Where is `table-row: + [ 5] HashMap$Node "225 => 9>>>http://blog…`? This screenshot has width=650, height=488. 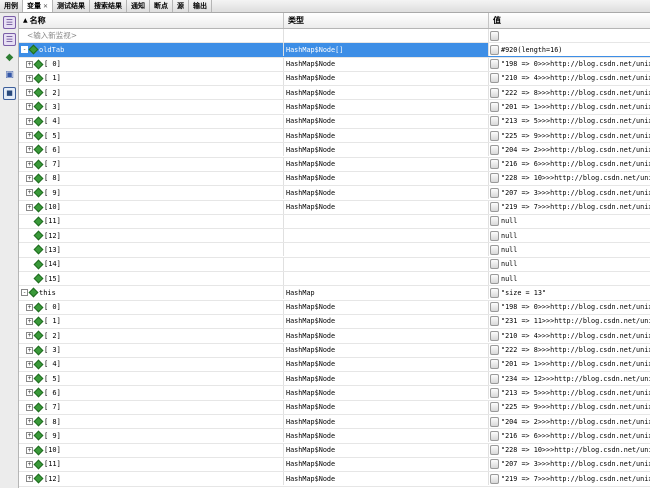 table-row: + [ 5] HashMap$Node "225 => 9>>>http://blog… is located at coordinates (334, 136).